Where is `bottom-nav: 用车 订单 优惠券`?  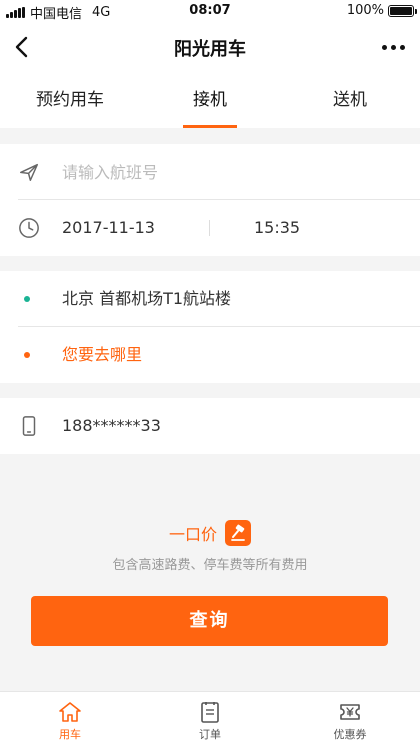 bottom-nav: 用车 订单 优惠券 is located at coordinates (210, 719).